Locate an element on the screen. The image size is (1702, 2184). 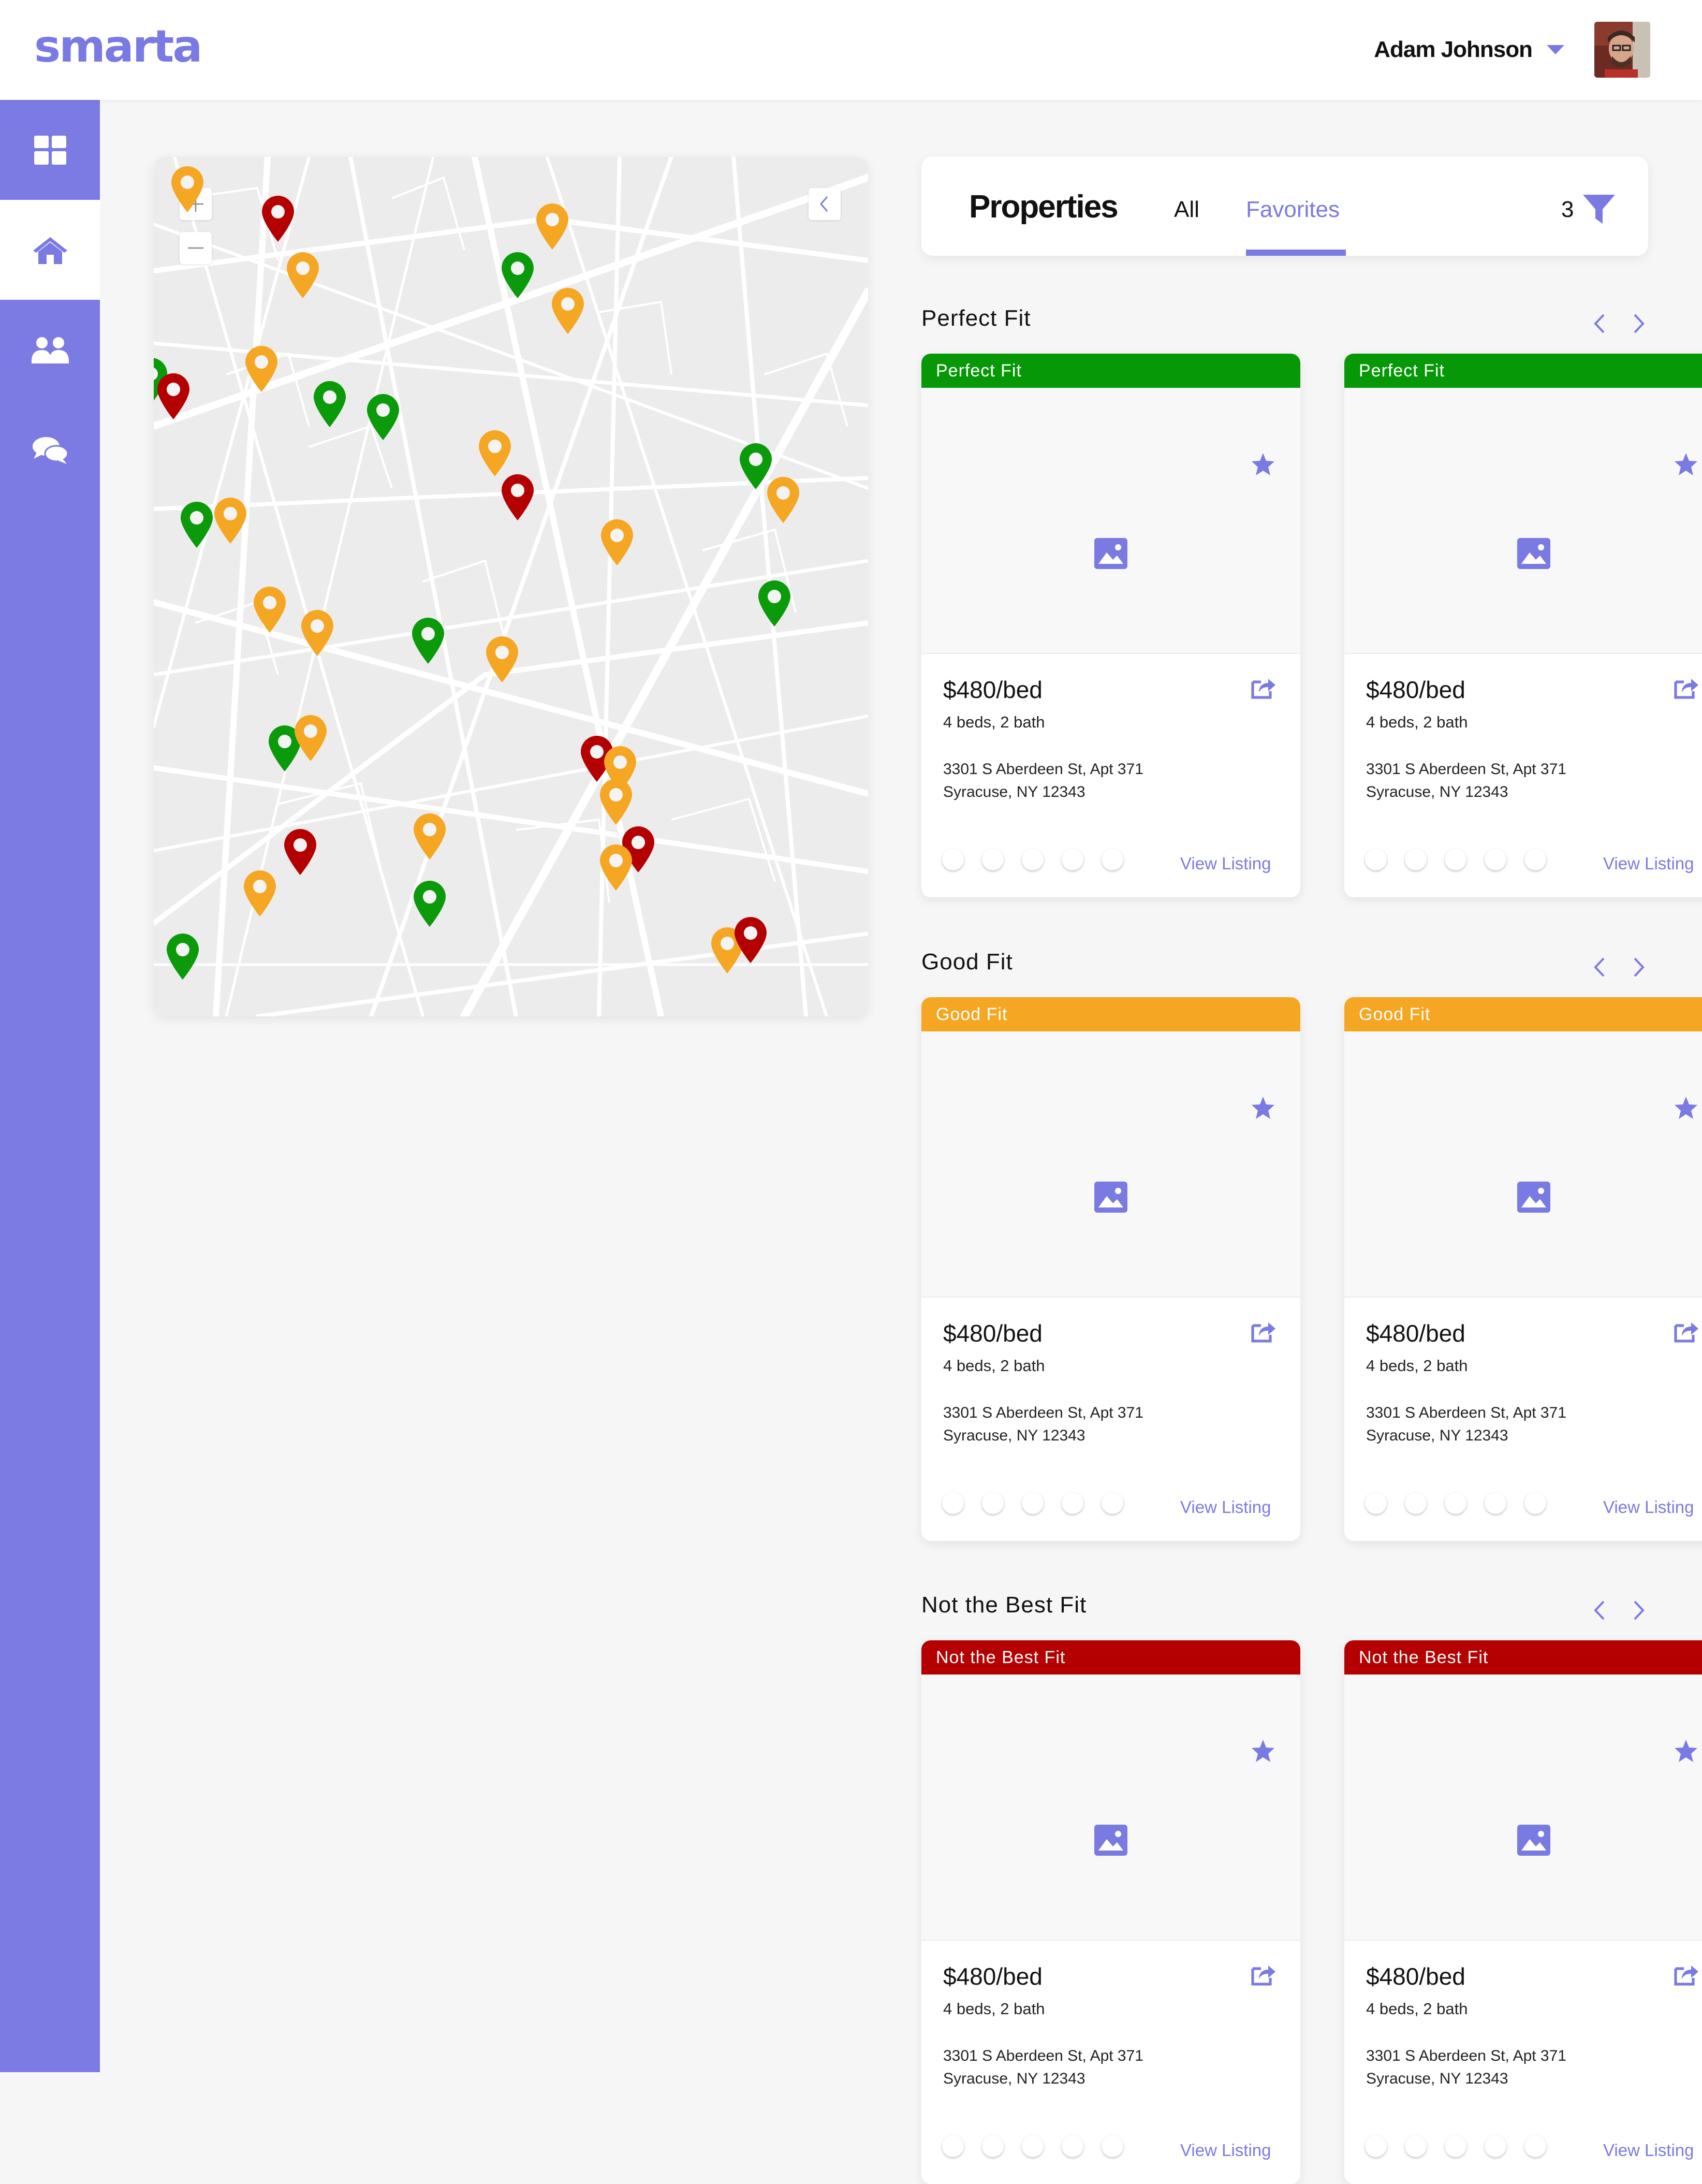
sidebar-item-chat is located at coordinates (50, 450).